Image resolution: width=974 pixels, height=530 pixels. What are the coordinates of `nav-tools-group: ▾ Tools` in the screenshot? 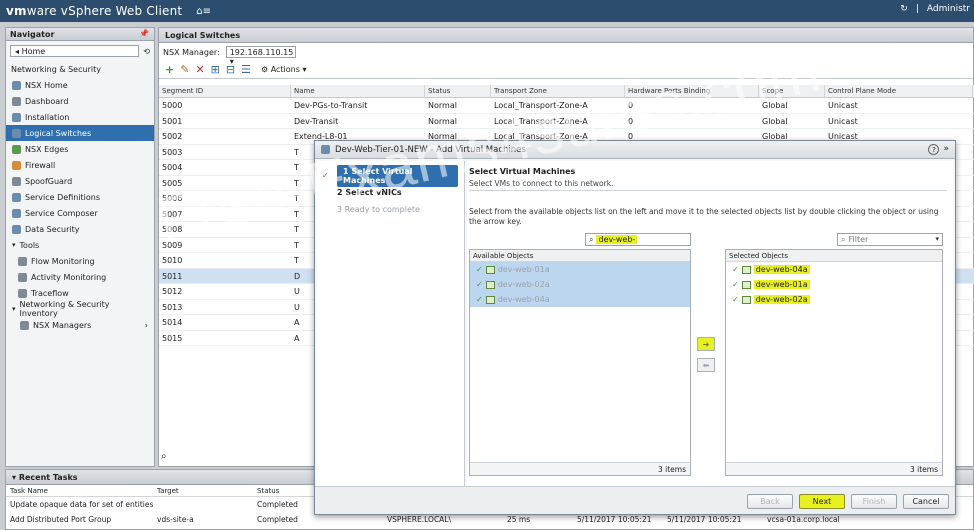 It's located at (80, 245).